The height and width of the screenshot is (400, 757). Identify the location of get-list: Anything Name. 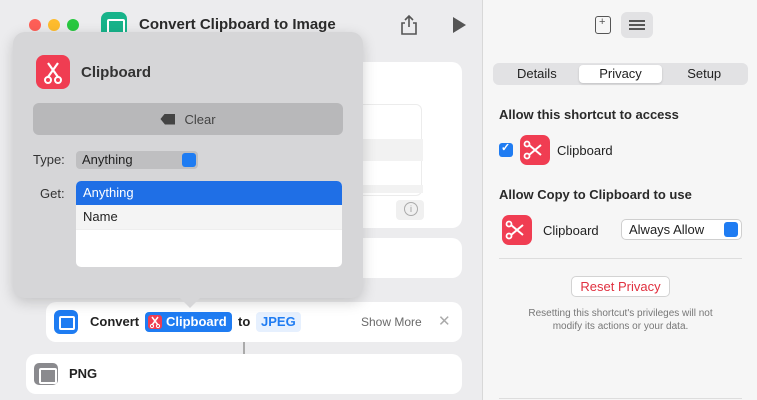
(209, 224).